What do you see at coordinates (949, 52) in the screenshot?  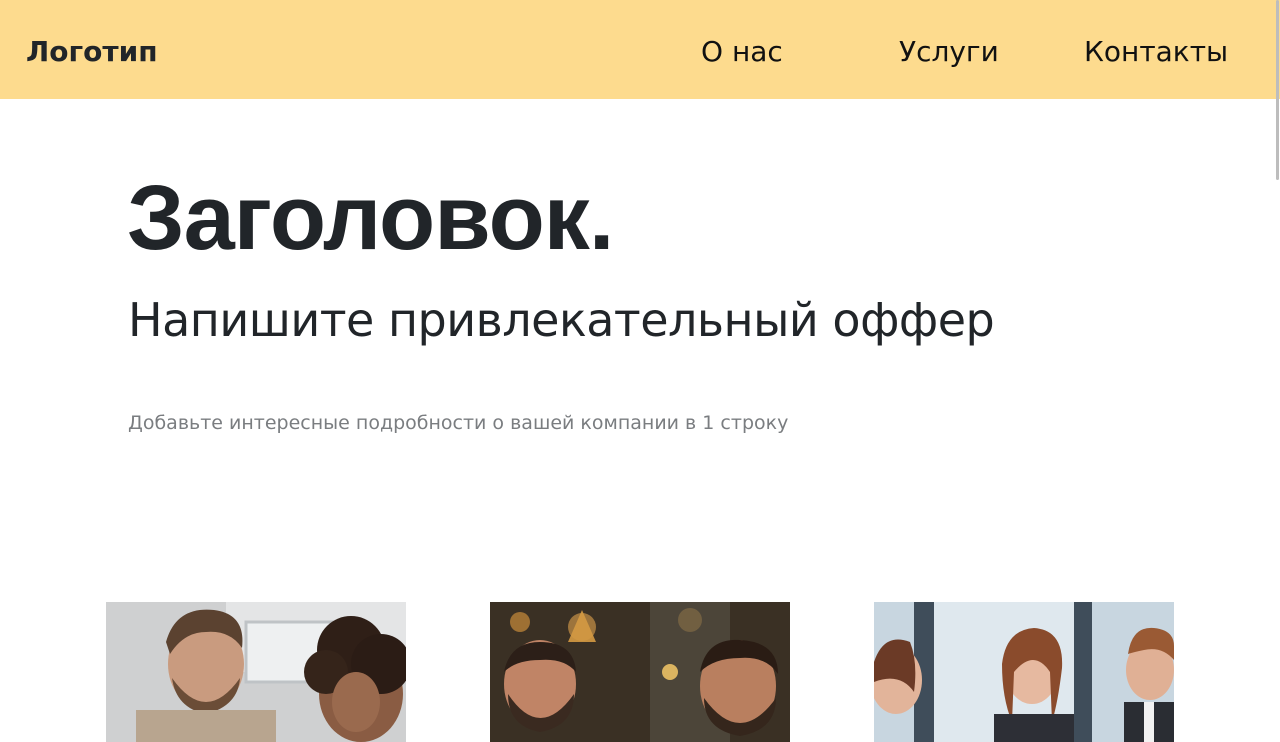 I see `nav-link-services: Услуги` at bounding box center [949, 52].